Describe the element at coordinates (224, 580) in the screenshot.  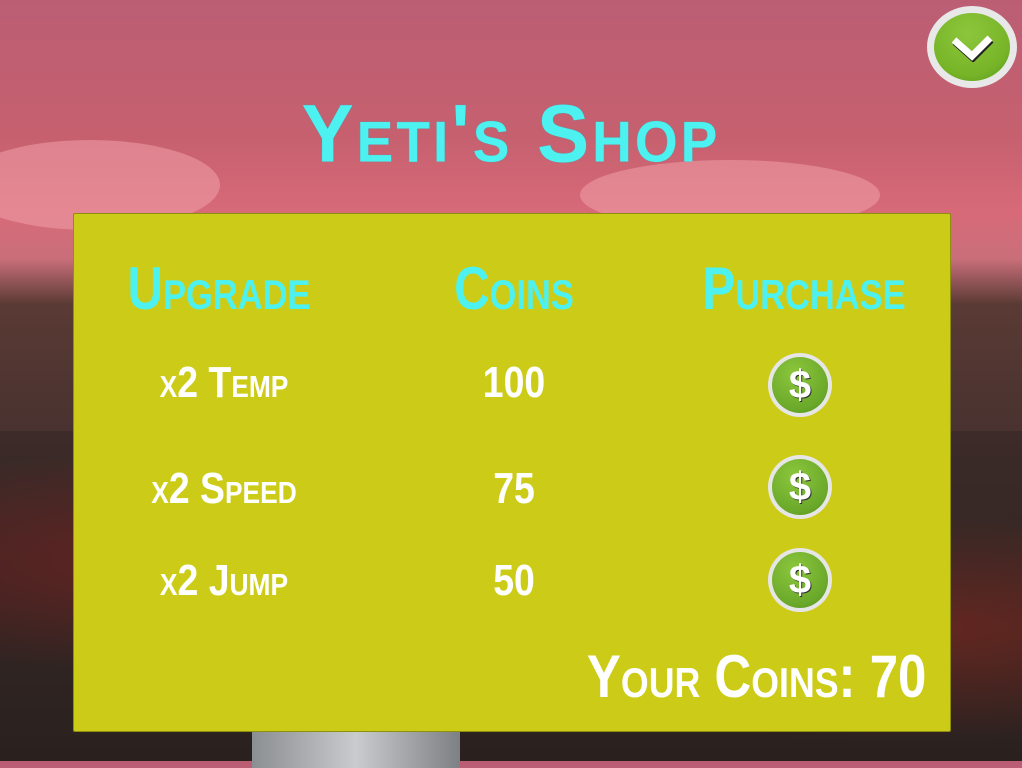
I see `upgrade-name: x2 Jump` at that location.